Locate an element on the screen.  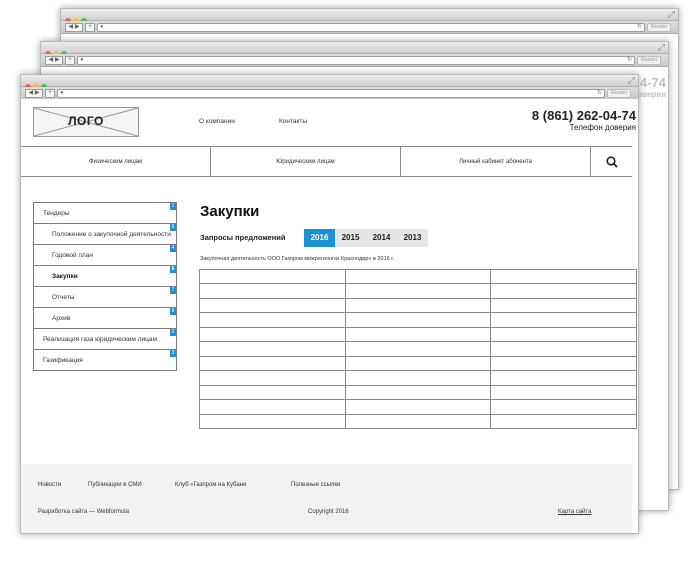
sidebar-badge: 3 is located at coordinates (173, 353).